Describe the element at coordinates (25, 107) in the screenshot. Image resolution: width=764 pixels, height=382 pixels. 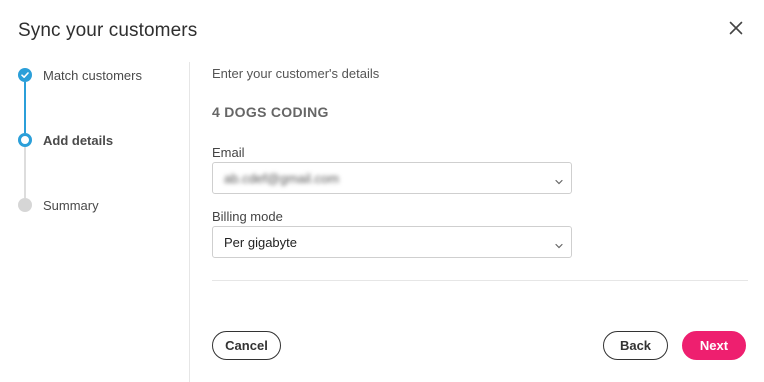
I see `step-connector-done` at that location.